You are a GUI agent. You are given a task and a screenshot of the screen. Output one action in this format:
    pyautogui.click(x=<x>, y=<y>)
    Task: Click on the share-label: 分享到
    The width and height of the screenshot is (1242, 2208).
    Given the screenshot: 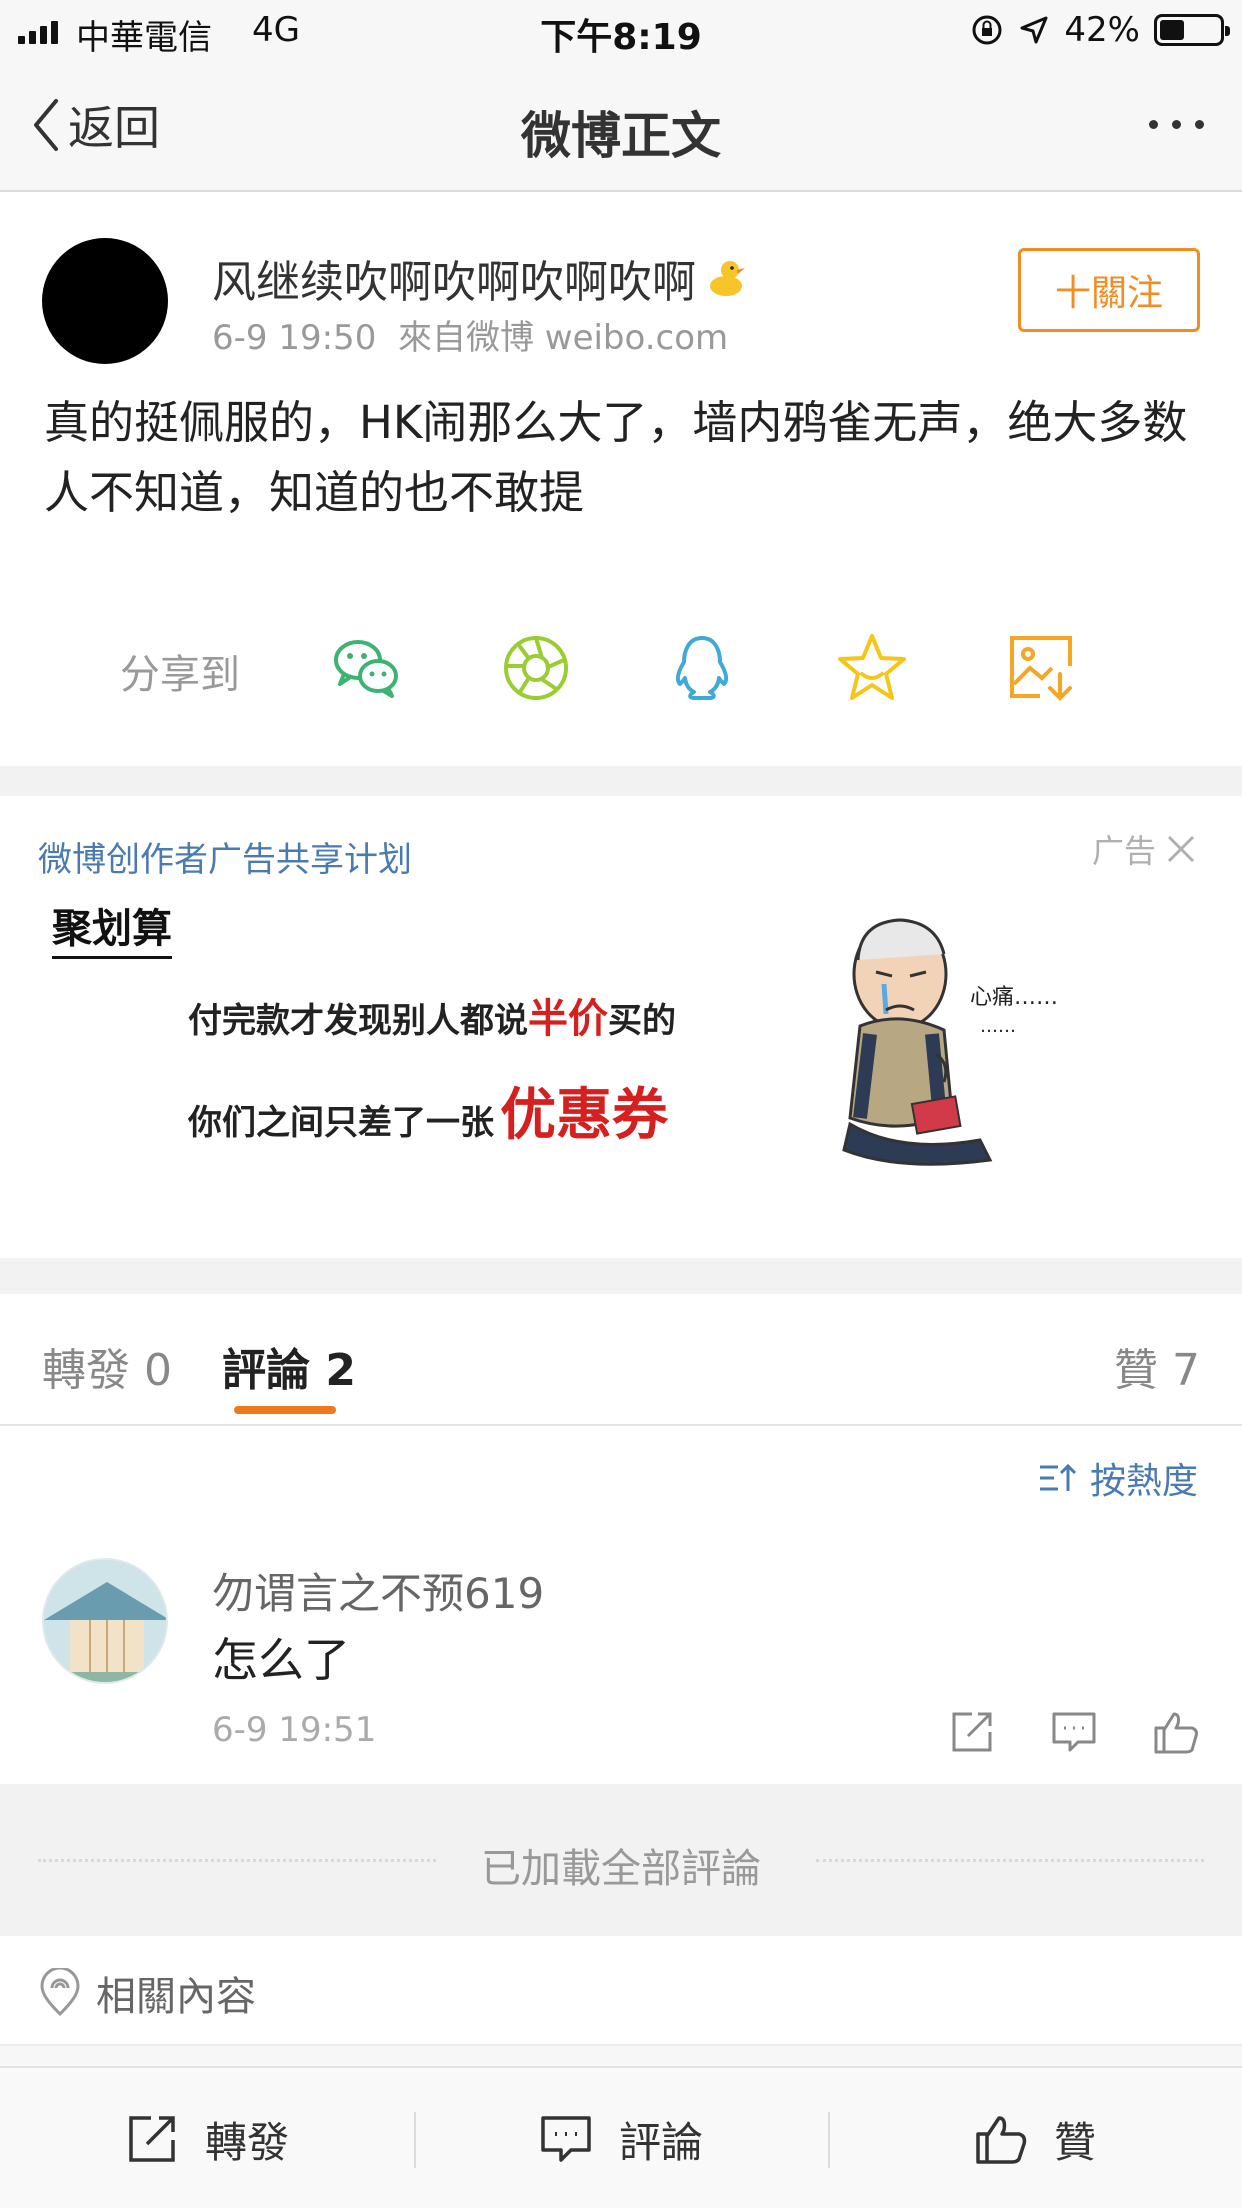 What is the action you would take?
    pyautogui.click(x=180, y=675)
    